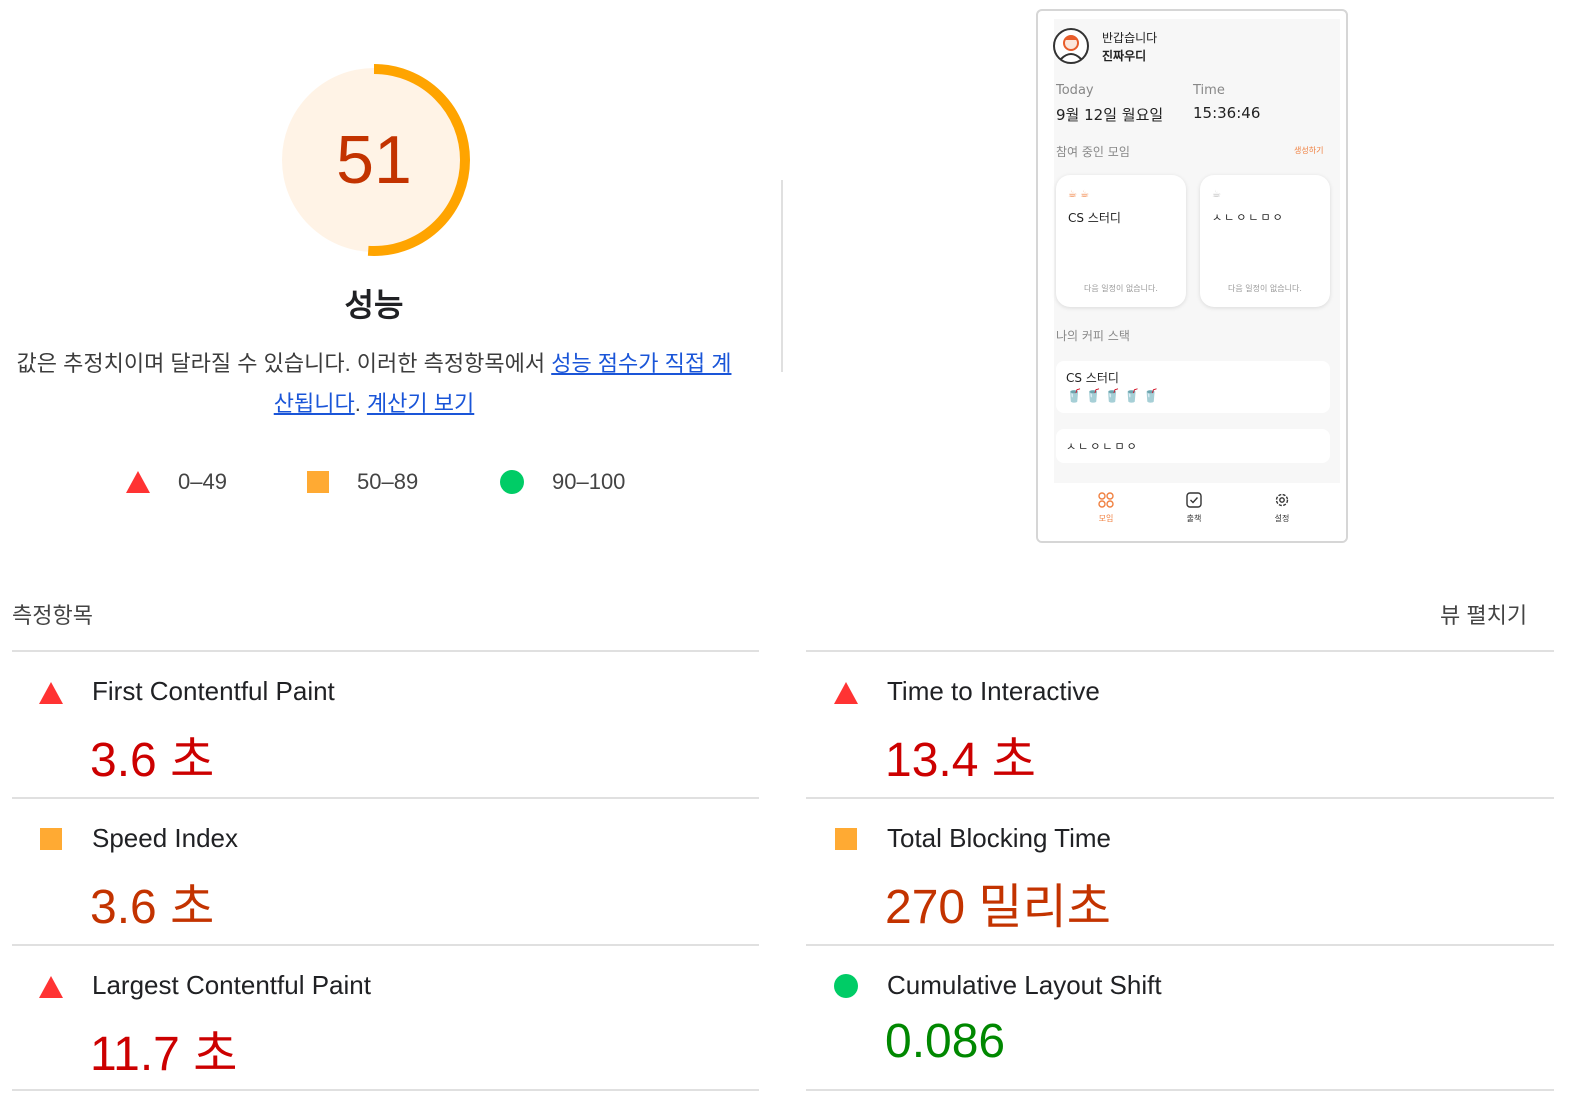 Image resolution: width=1578 pixels, height=1108 pixels. Describe the element at coordinates (165, 838) in the screenshot. I see `metric-name-si: Speed Index` at that location.